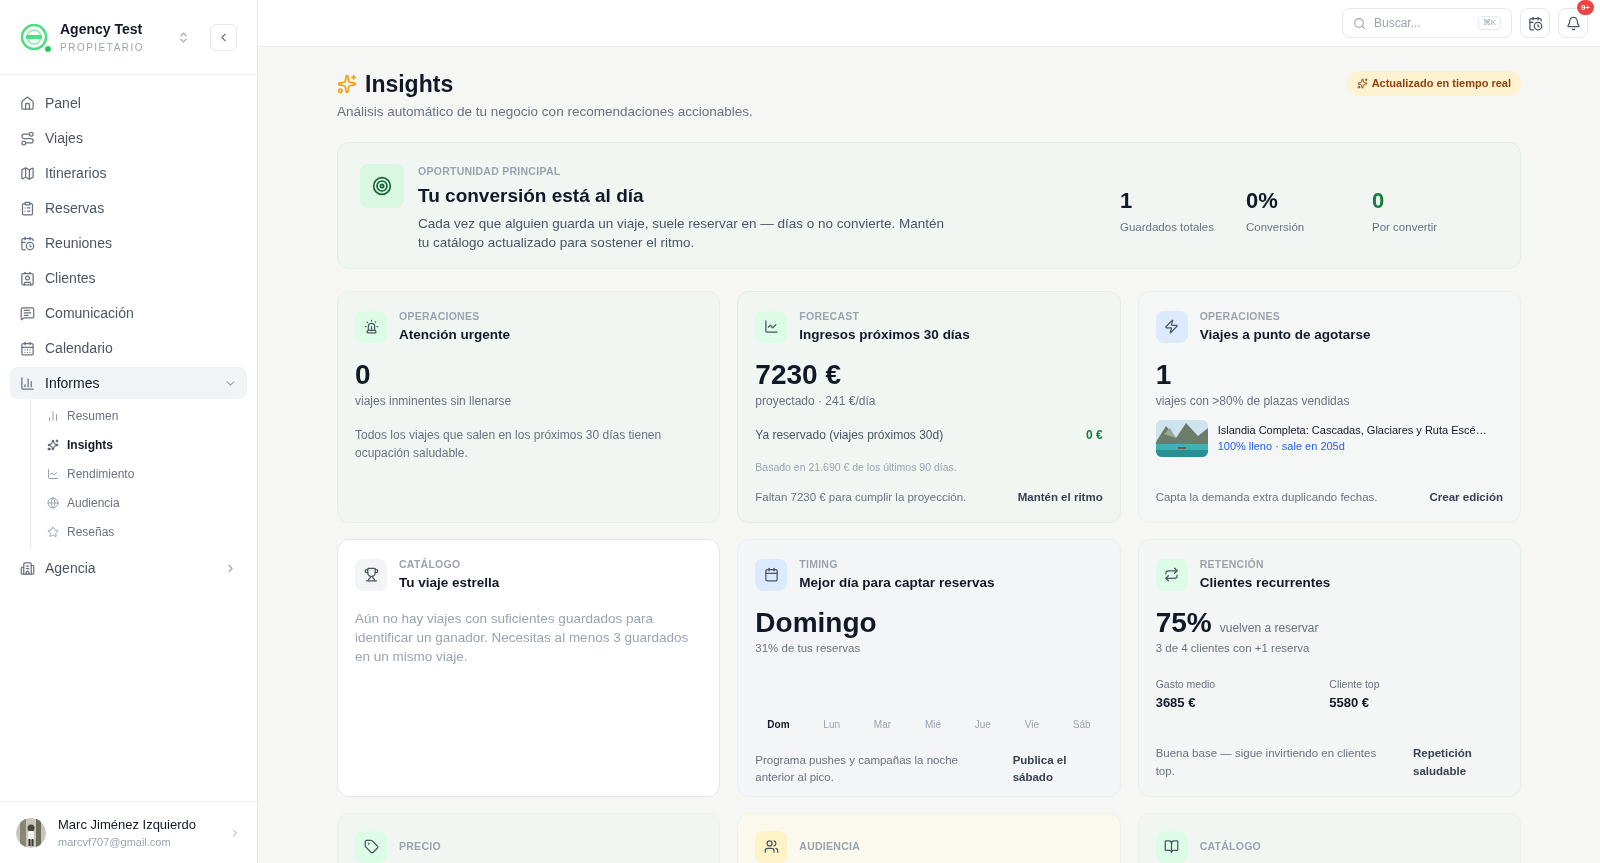 The height and width of the screenshot is (863, 1600). Describe the element at coordinates (1127, 200) in the screenshot. I see `stat-value: 1` at that location.